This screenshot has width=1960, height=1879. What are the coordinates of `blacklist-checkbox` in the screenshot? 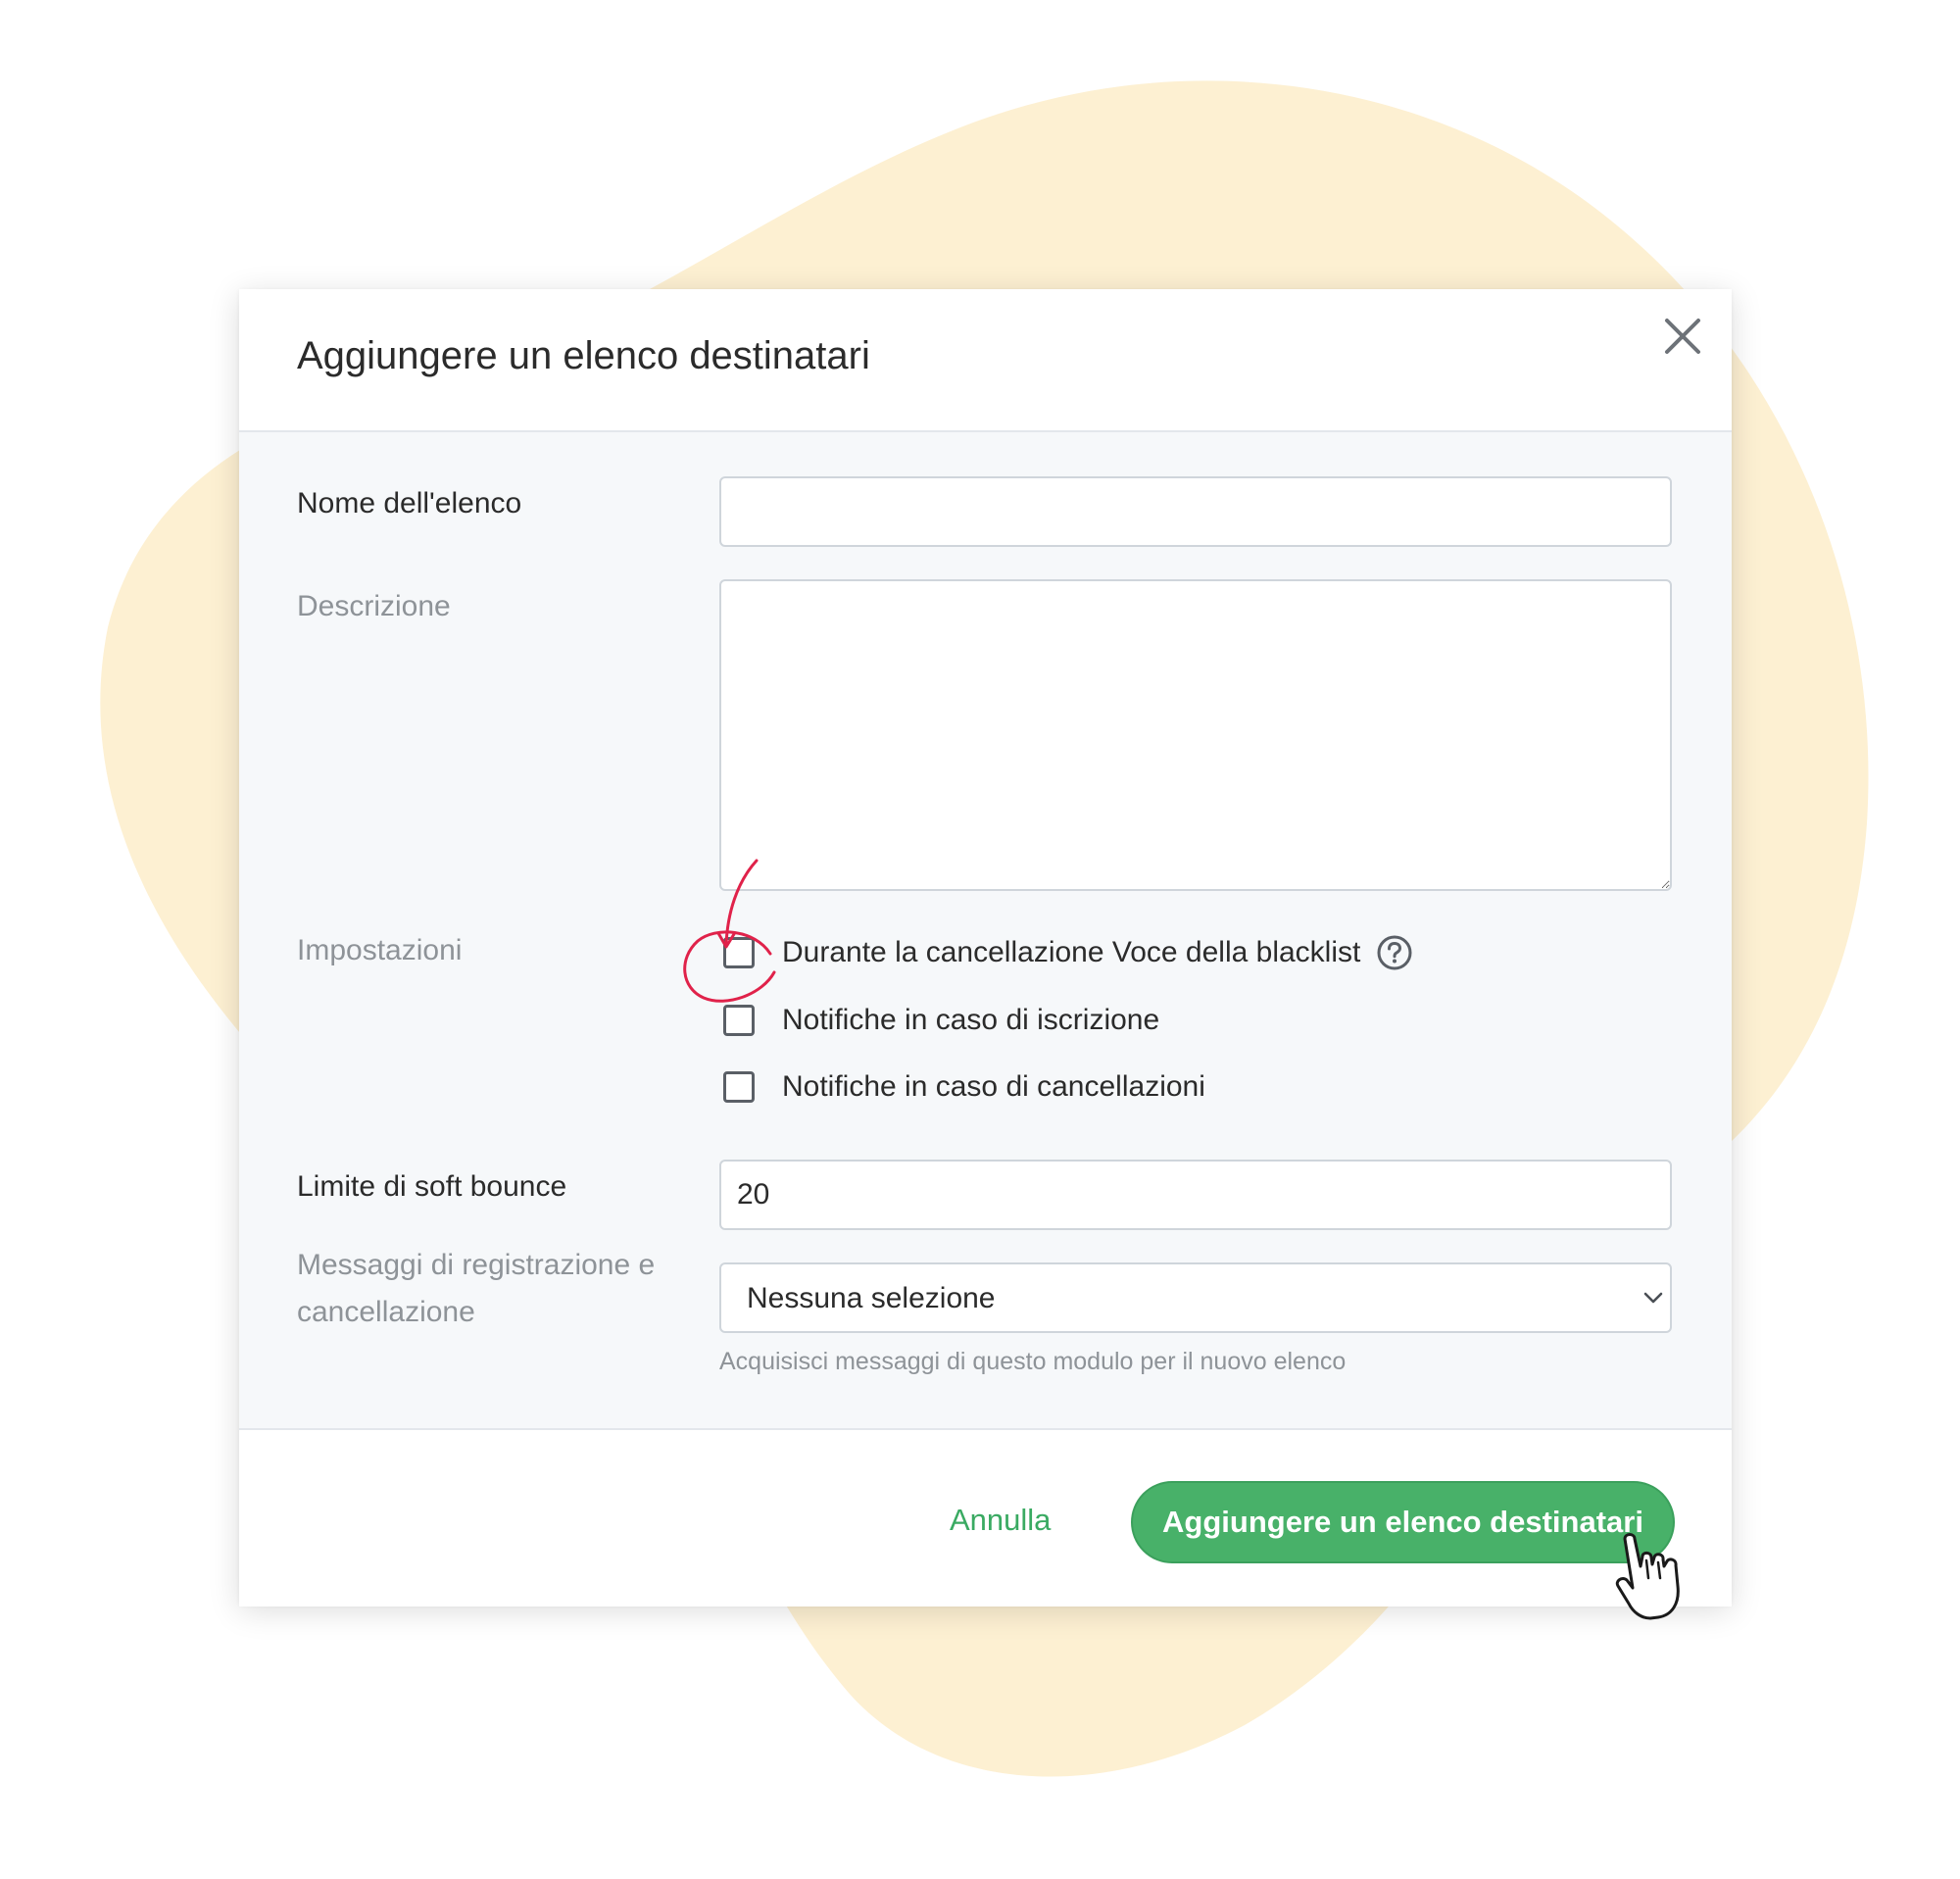 It's located at (739, 952).